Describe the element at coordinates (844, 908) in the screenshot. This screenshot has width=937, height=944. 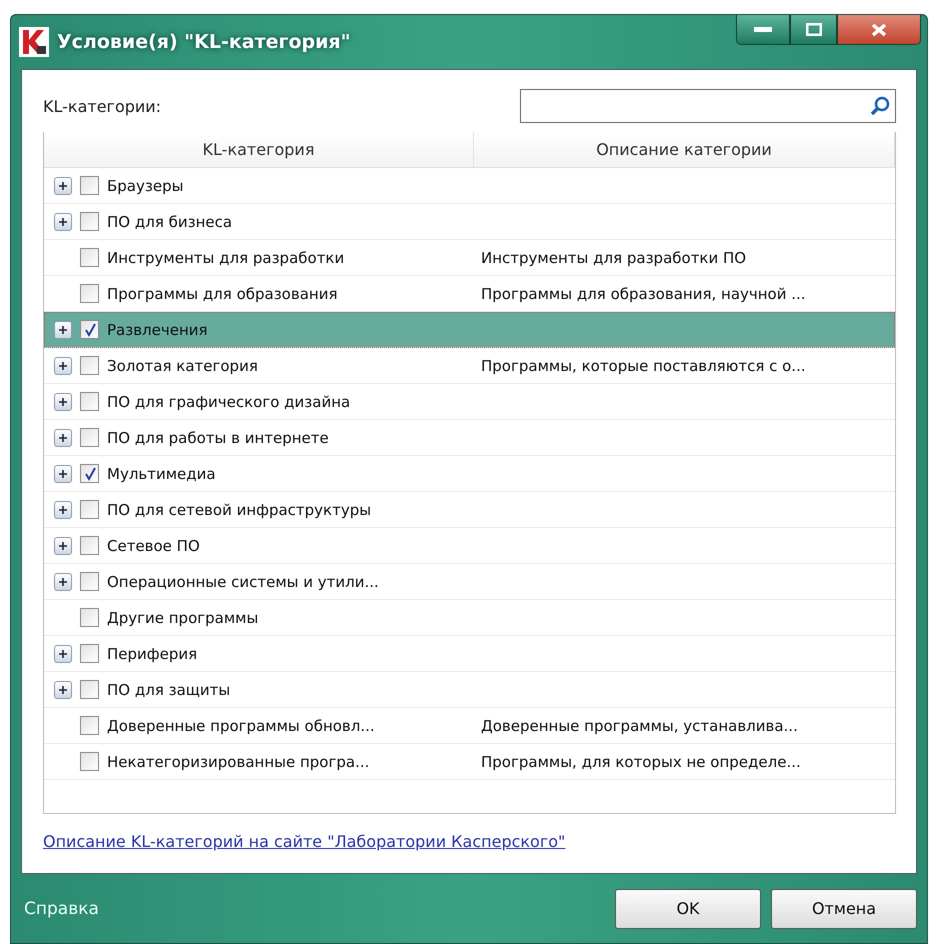
I see `dialog-button: Отмена` at that location.